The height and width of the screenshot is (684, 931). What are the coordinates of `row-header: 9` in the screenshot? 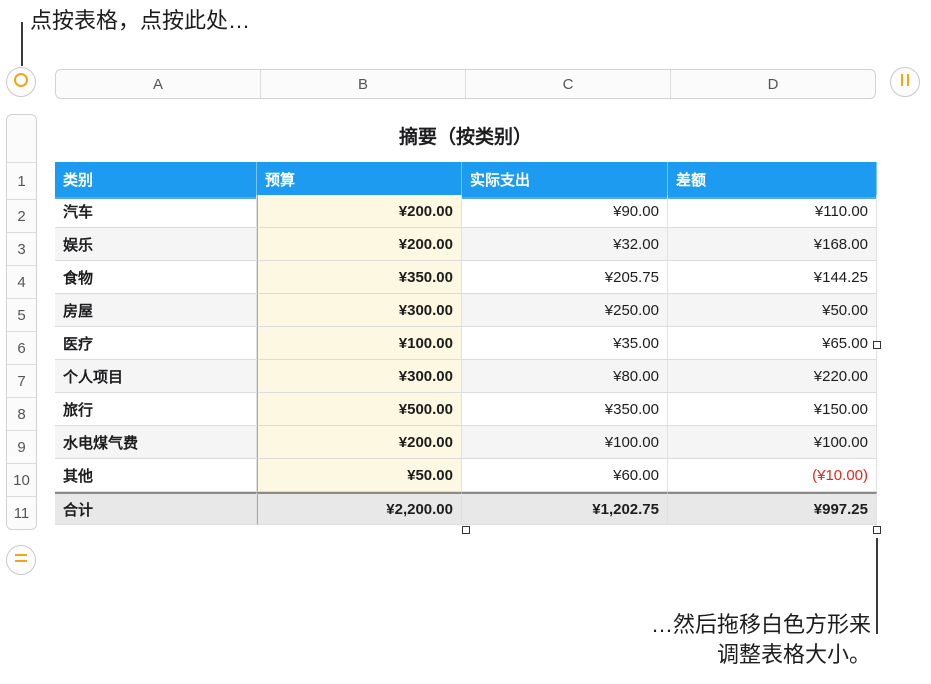 It's located at (21, 447).